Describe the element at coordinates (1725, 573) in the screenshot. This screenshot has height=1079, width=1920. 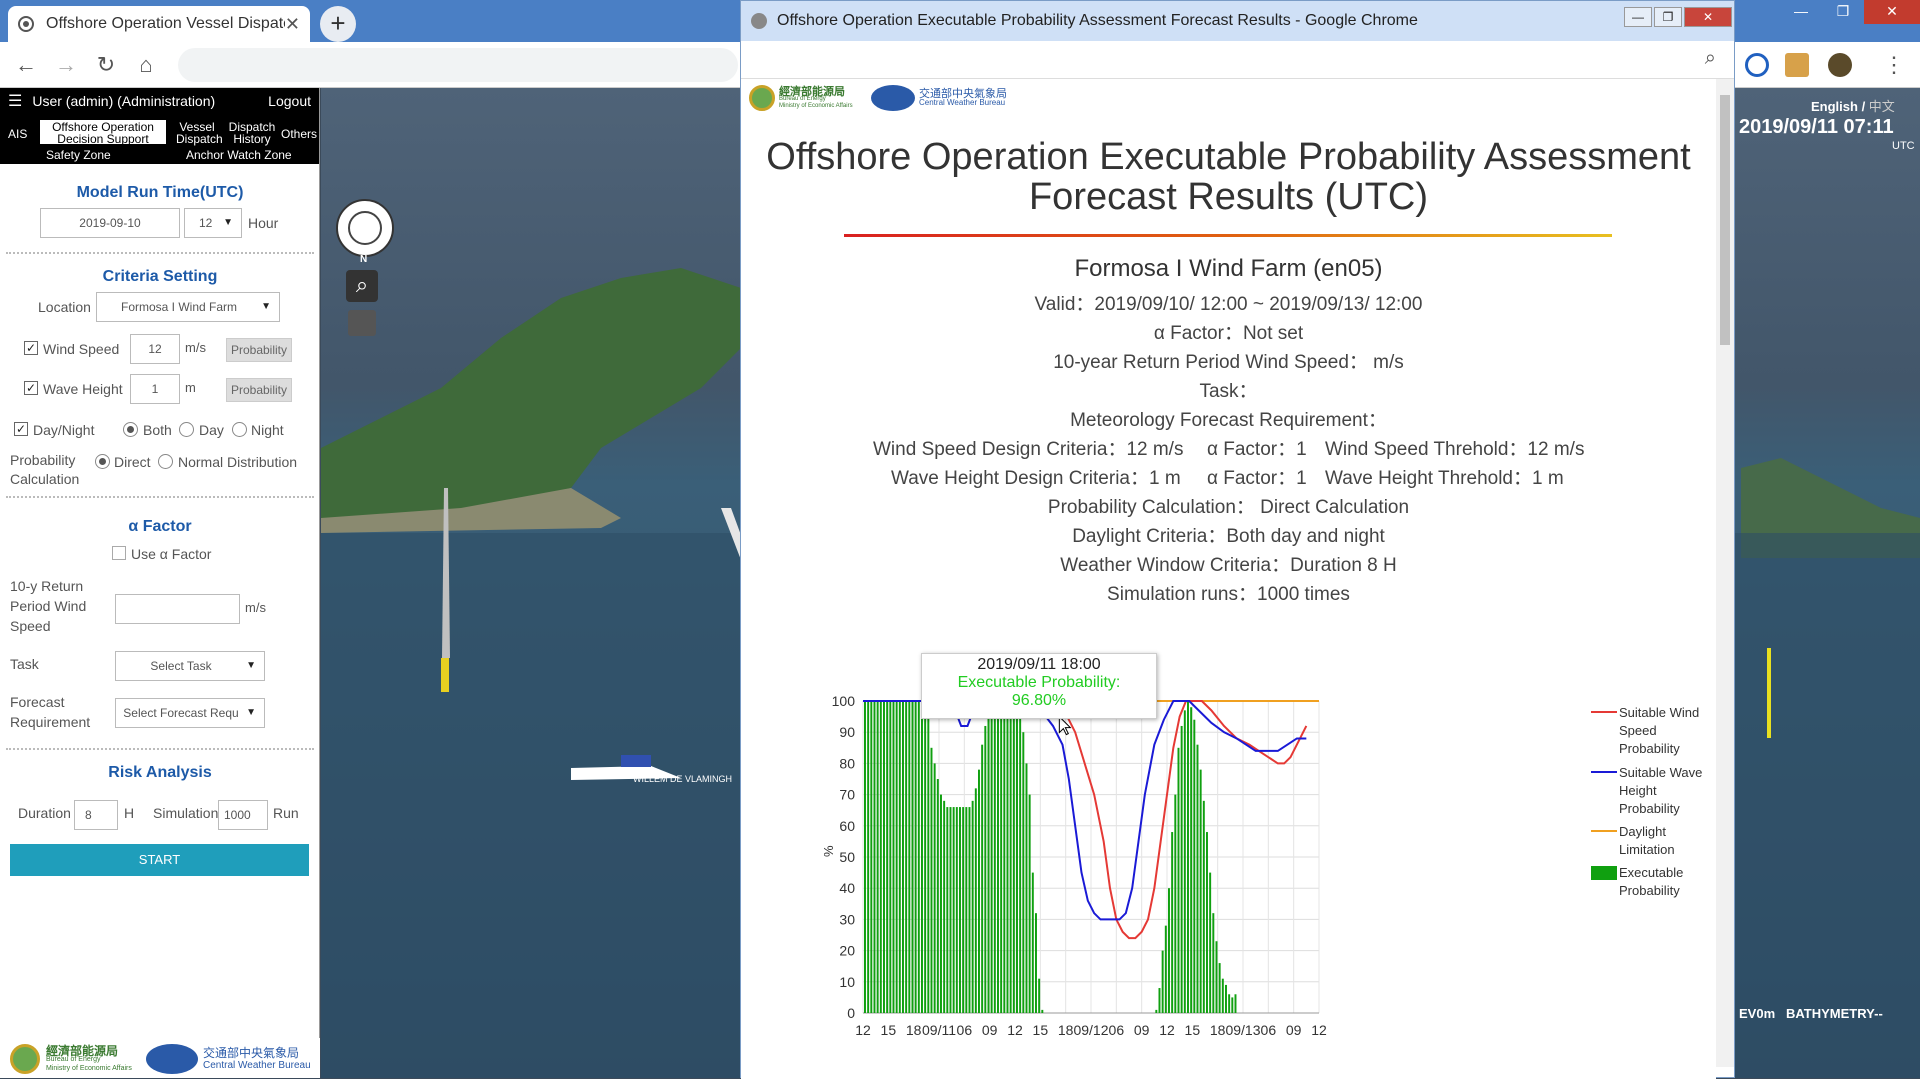
I see `popup-scrollbar` at that location.